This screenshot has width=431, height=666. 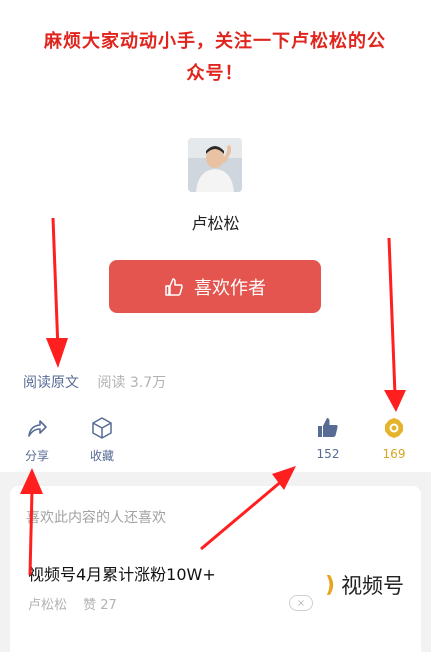 I want to click on thumbs-up-icon, so click(x=174, y=286).